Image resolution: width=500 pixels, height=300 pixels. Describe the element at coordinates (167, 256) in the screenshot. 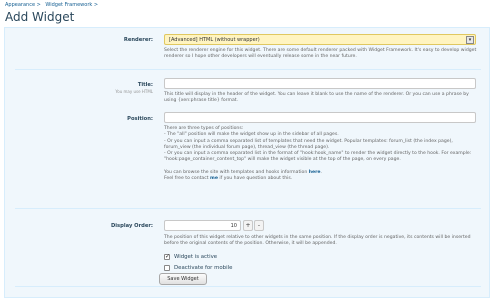

I see `checkbox-checked-icon` at that location.